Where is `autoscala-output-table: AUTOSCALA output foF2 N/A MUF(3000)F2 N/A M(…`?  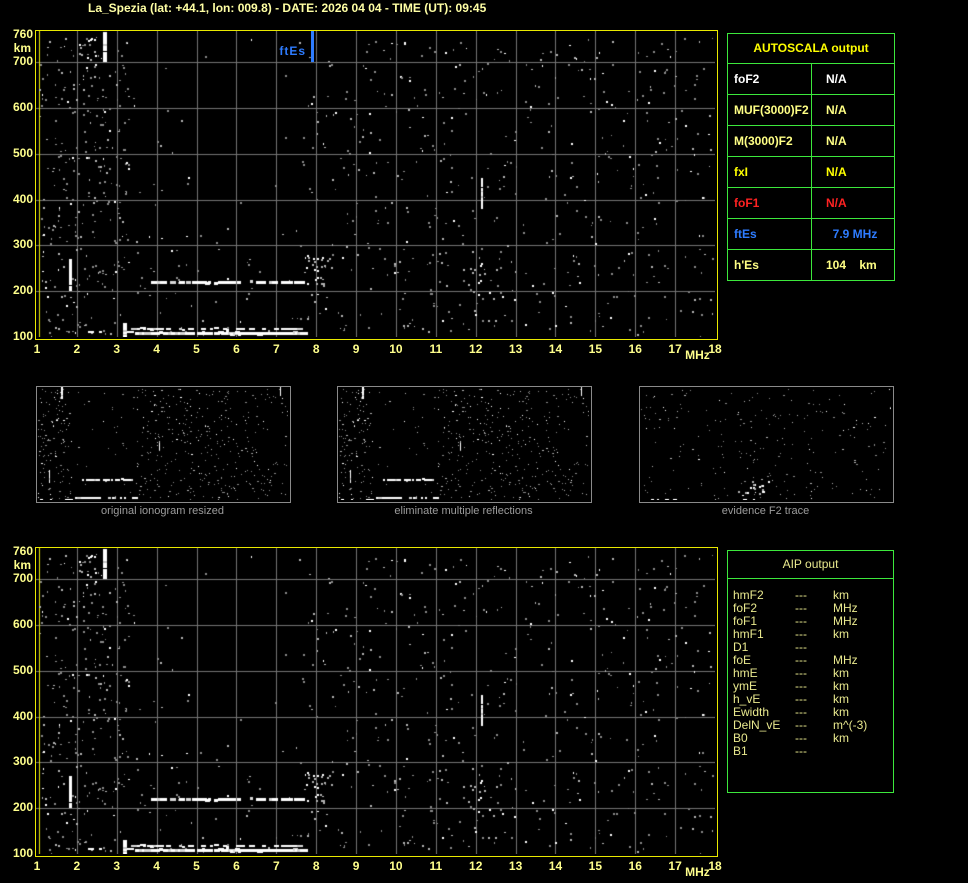
autoscala-output-table: AUTOSCALA output foF2 N/A MUF(3000)F2 N/A M(… is located at coordinates (811, 157).